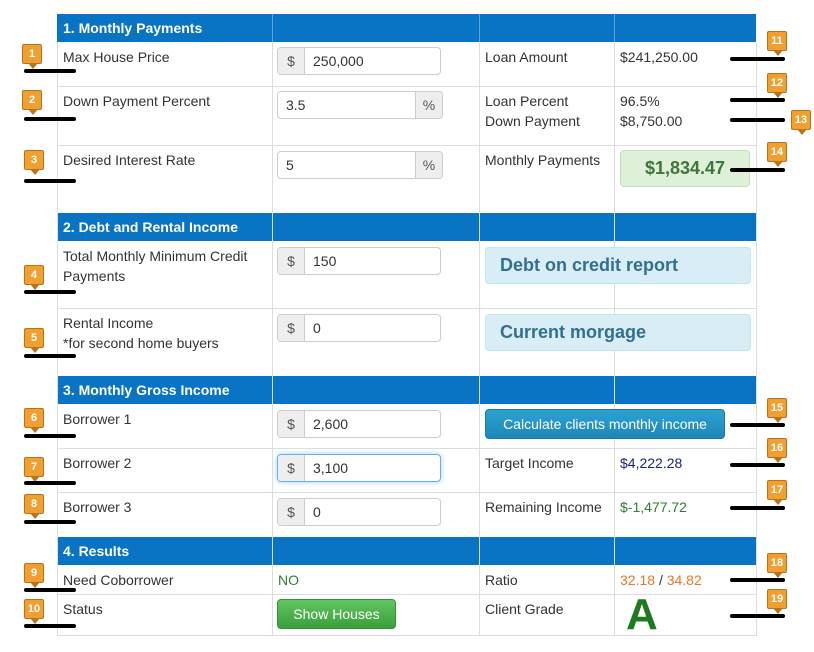 The width and height of the screenshot is (814, 652). What do you see at coordinates (372, 468) in the screenshot?
I see `borrower2-value: 3,100` at bounding box center [372, 468].